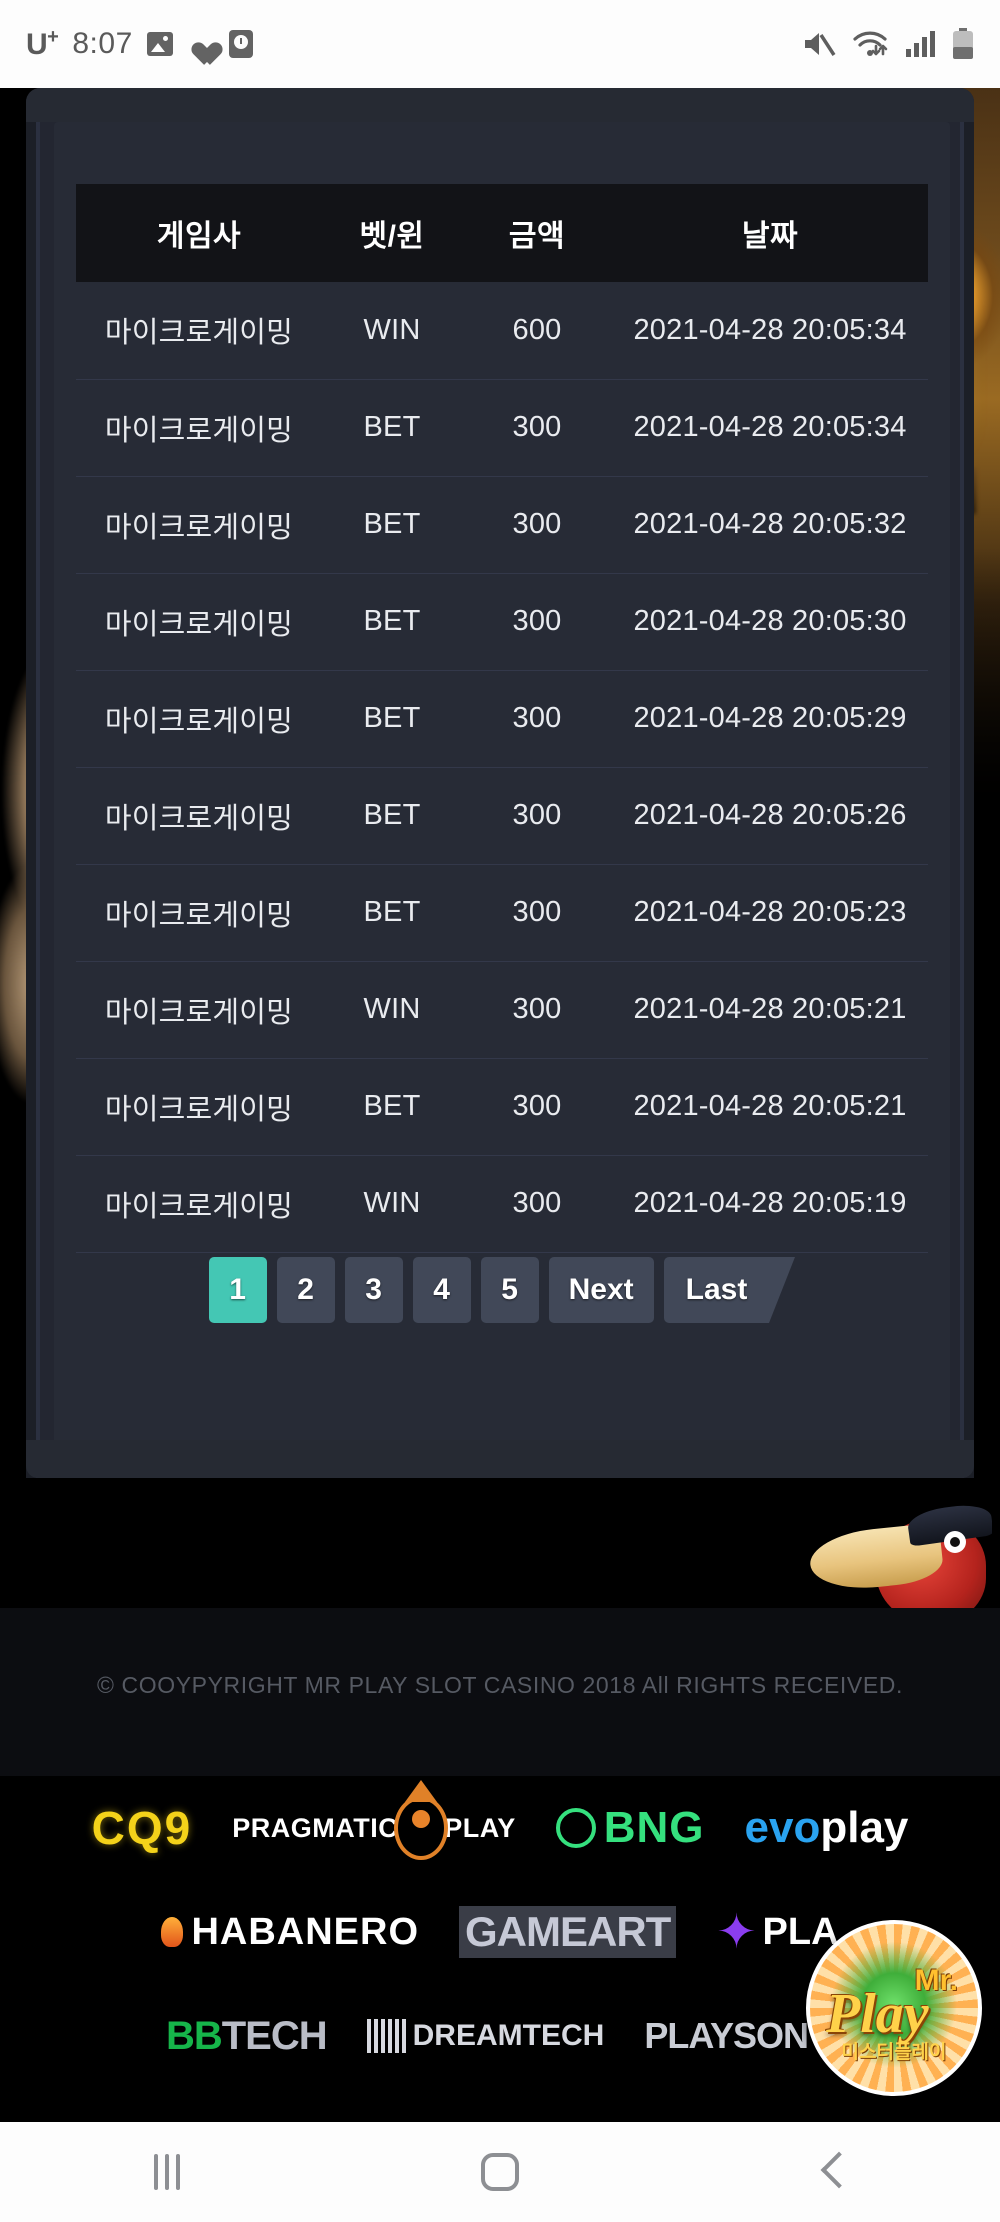 Image resolution: width=1000 pixels, height=2222 pixels. Describe the element at coordinates (736, 1932) in the screenshot. I see `playstar-star-icon: ✦` at that location.